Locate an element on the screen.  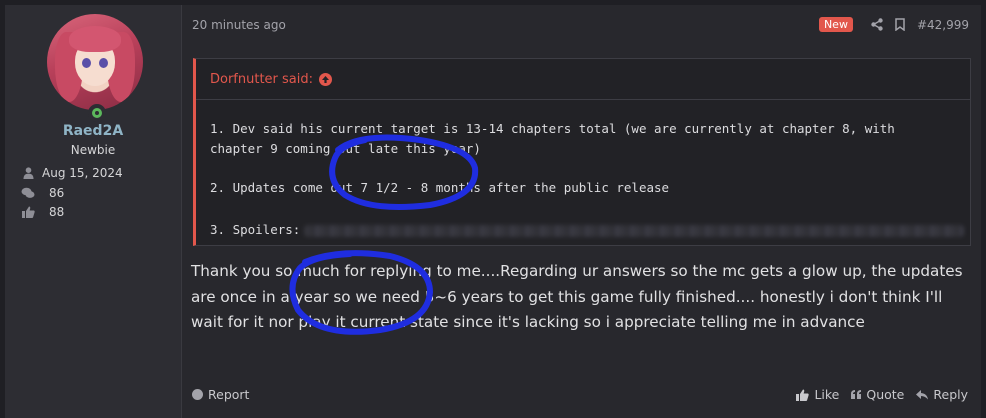
quote-line-3: 3. Spoilers: is located at coordinates (587, 229).